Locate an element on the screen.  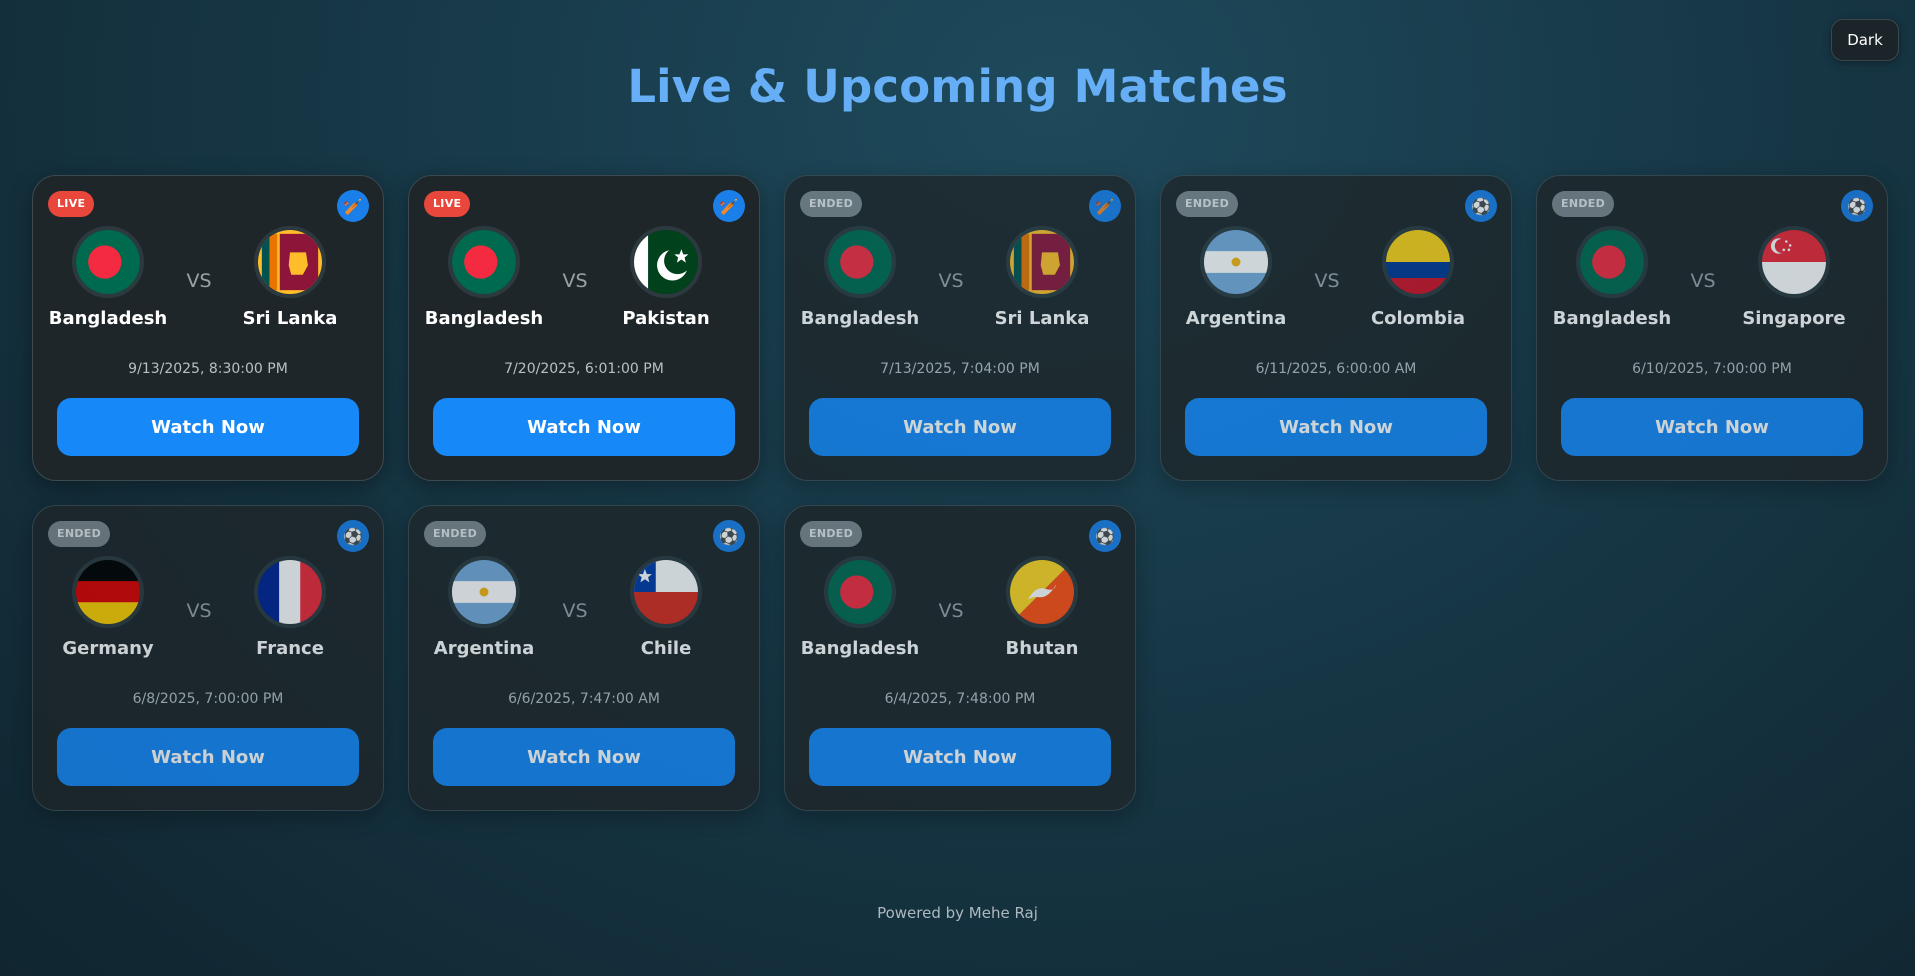
match-time: 6/6/2025, 7:47:00 AM is located at coordinates (584, 699).